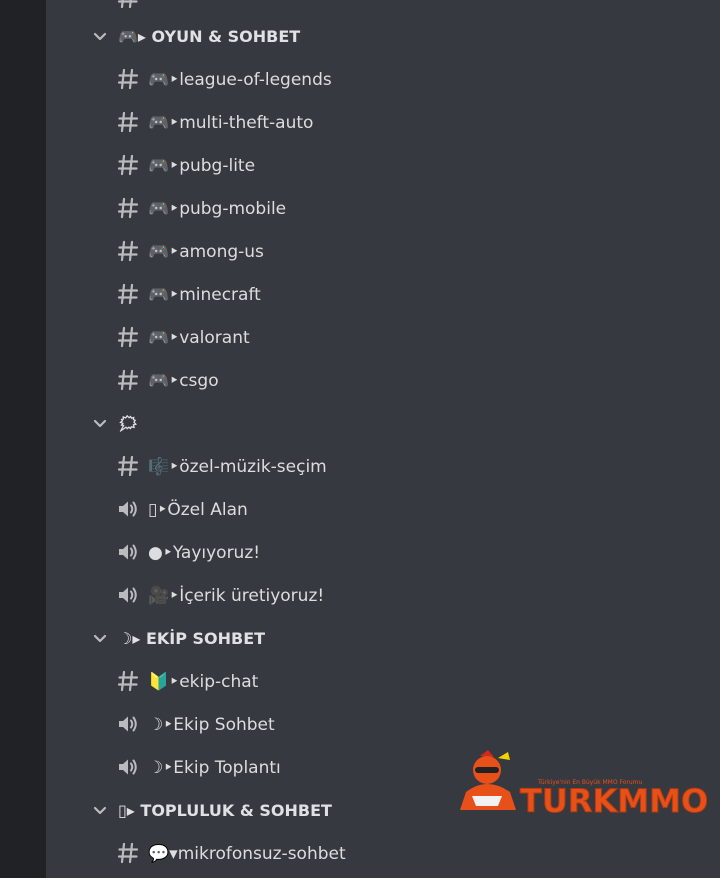 The image size is (720, 878). I want to click on text-channel: 🎮‣csgo, so click(383, 380).